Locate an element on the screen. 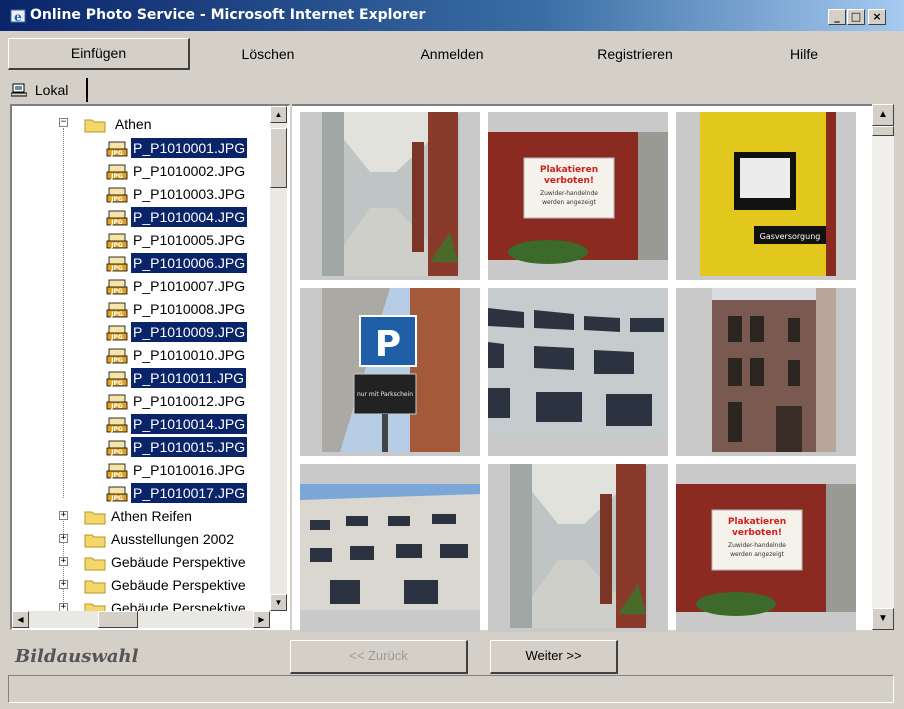  back-button: << Zurück is located at coordinates (379, 657).